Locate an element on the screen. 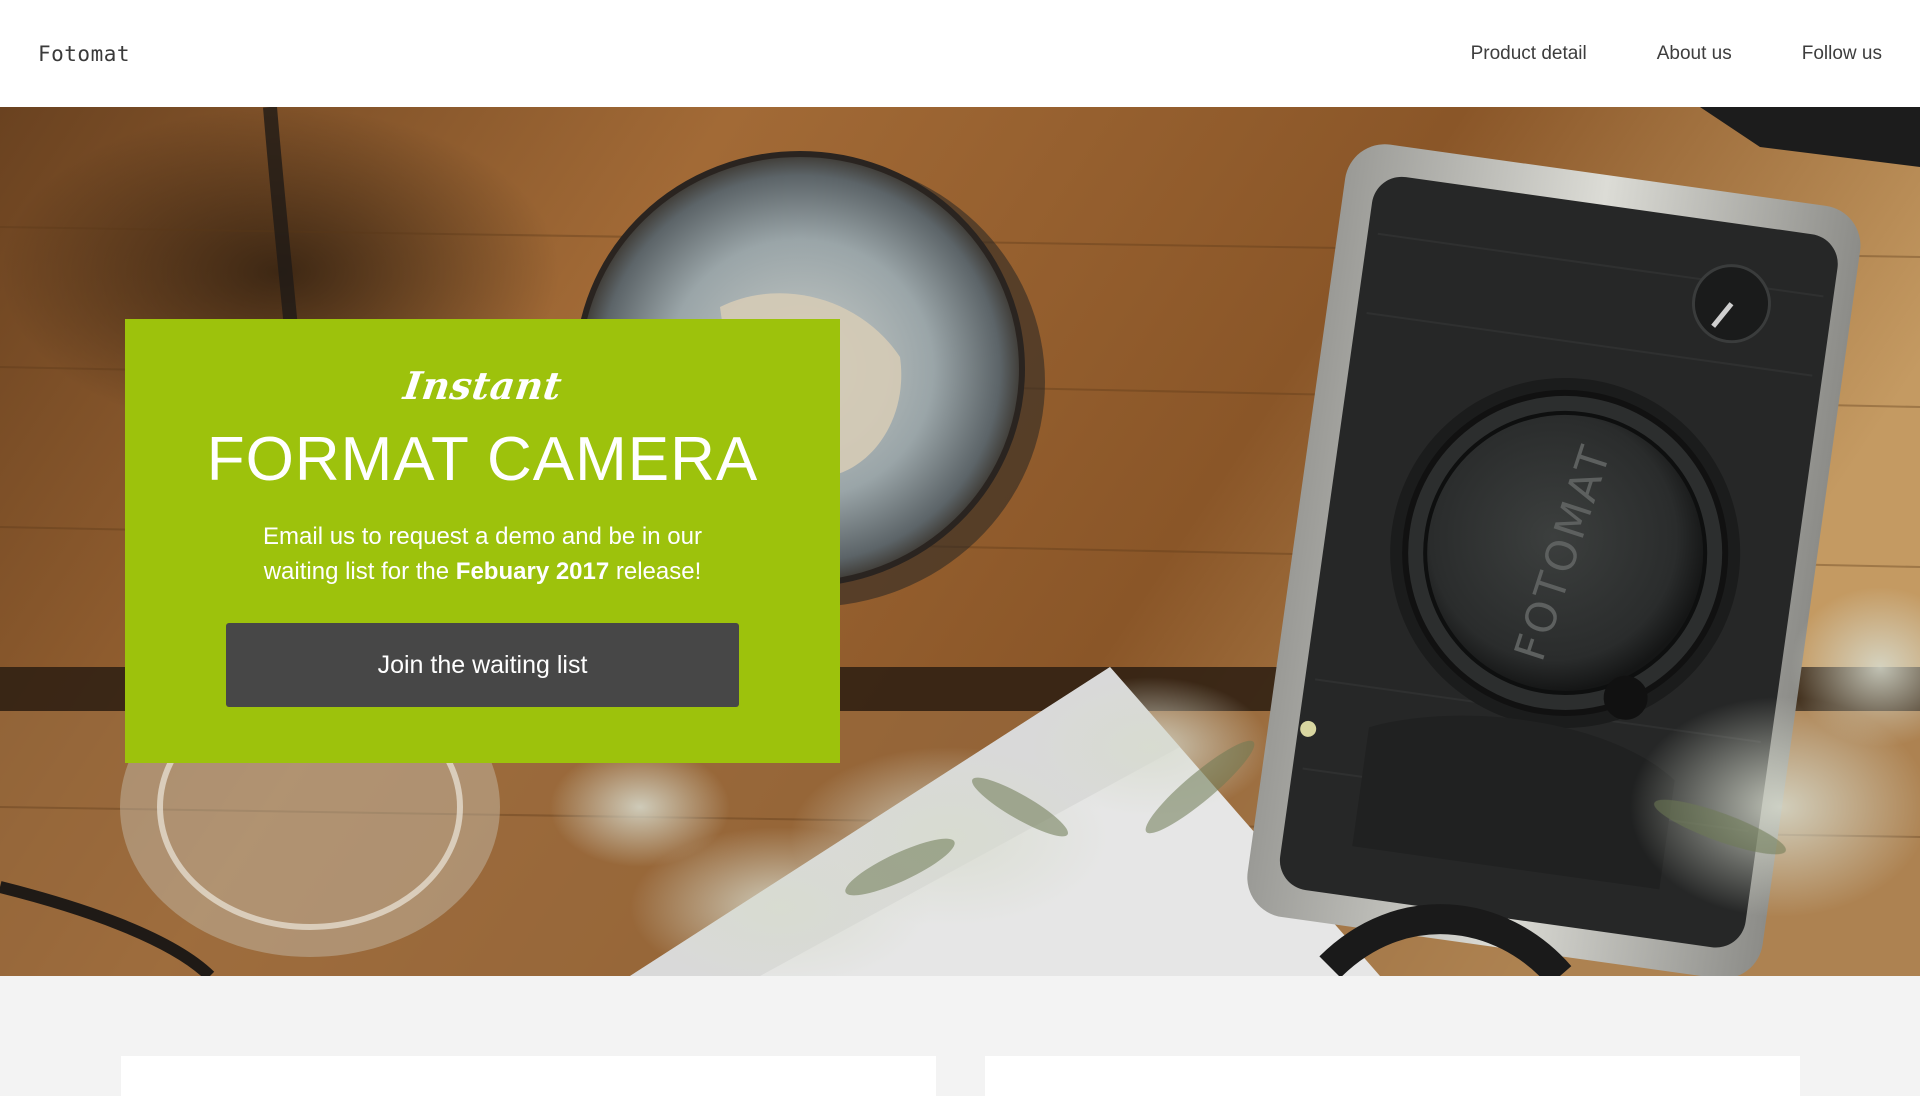  promo-release-date: Febuary 2017 is located at coordinates (532, 571).